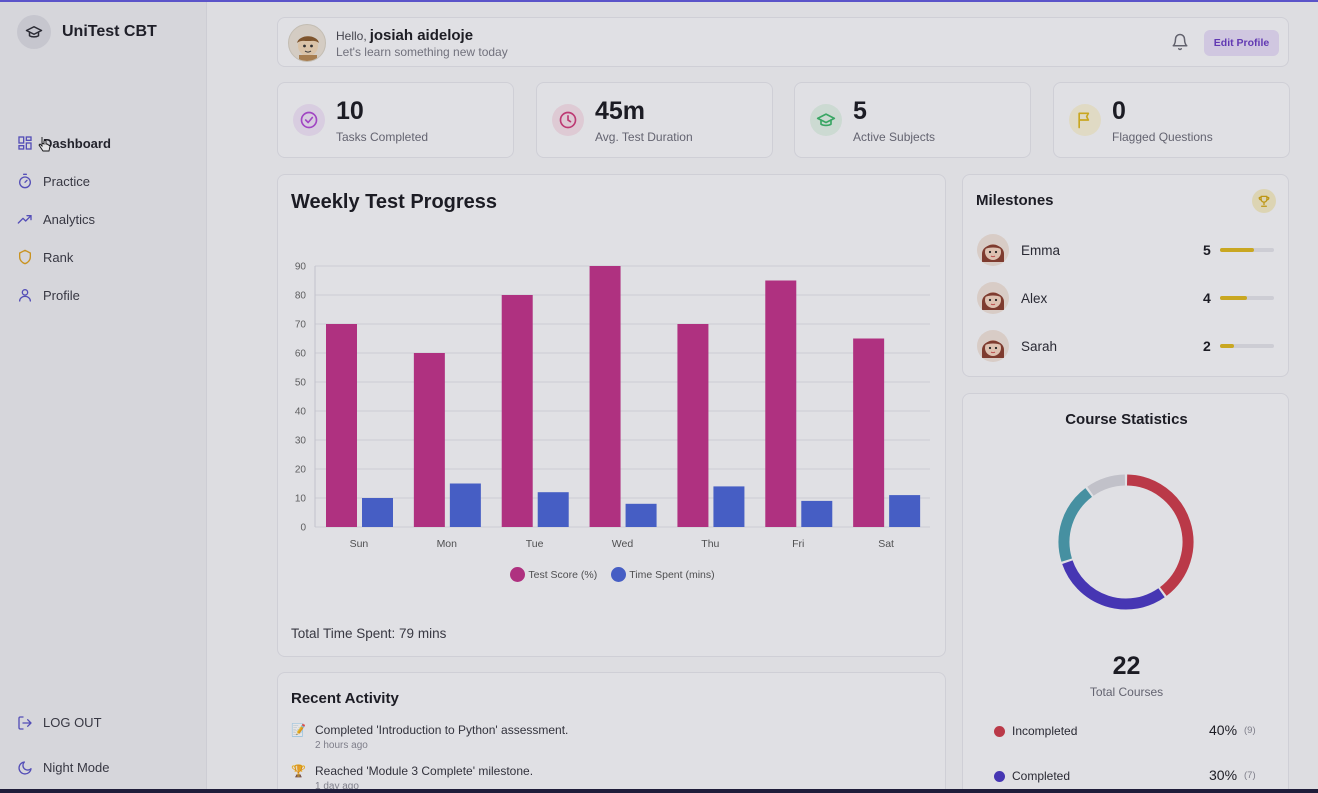 This screenshot has height=793, width=1318. I want to click on stopwatch-icon, so click(25, 181).